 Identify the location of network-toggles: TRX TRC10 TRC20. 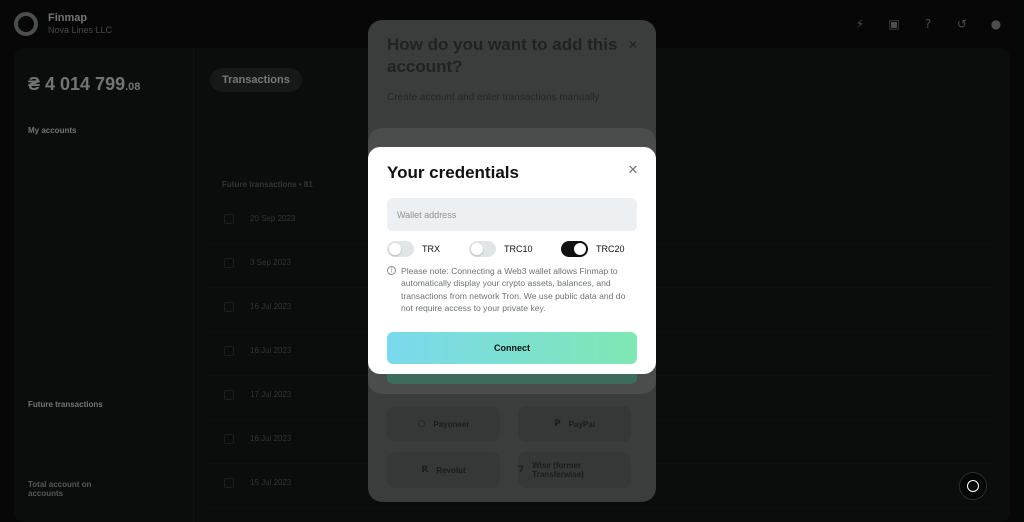
(512, 249).